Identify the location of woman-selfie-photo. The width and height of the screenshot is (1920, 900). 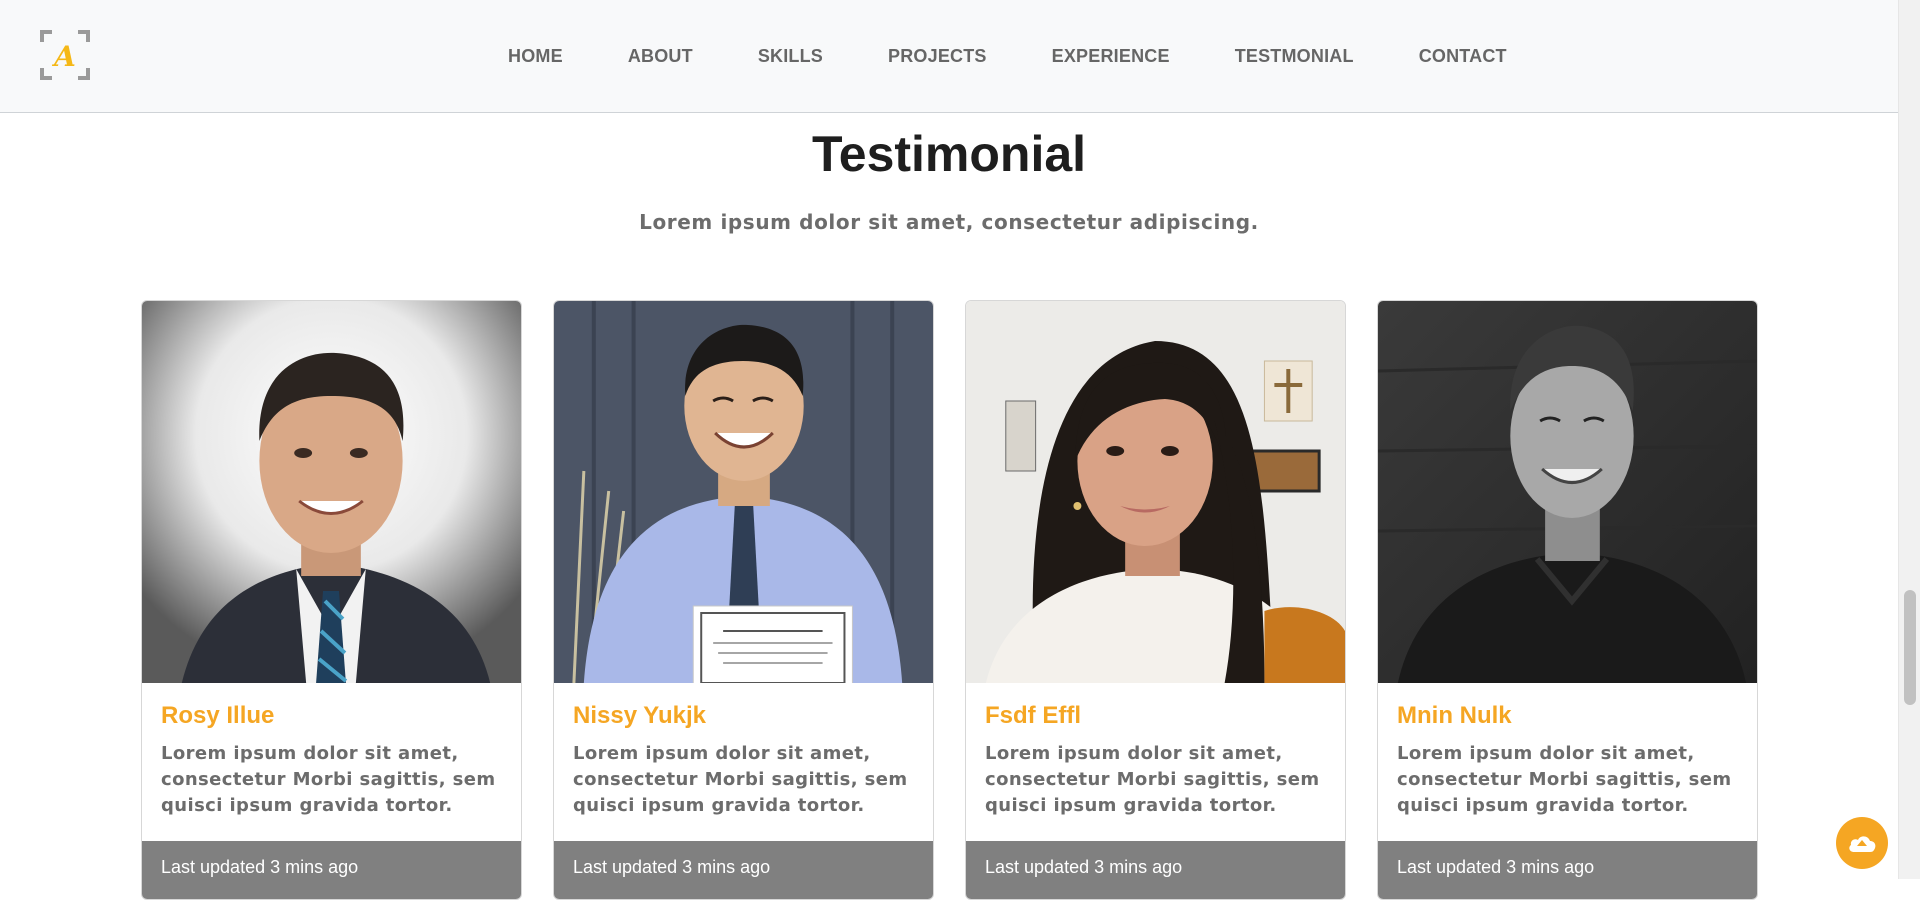
(1155, 492).